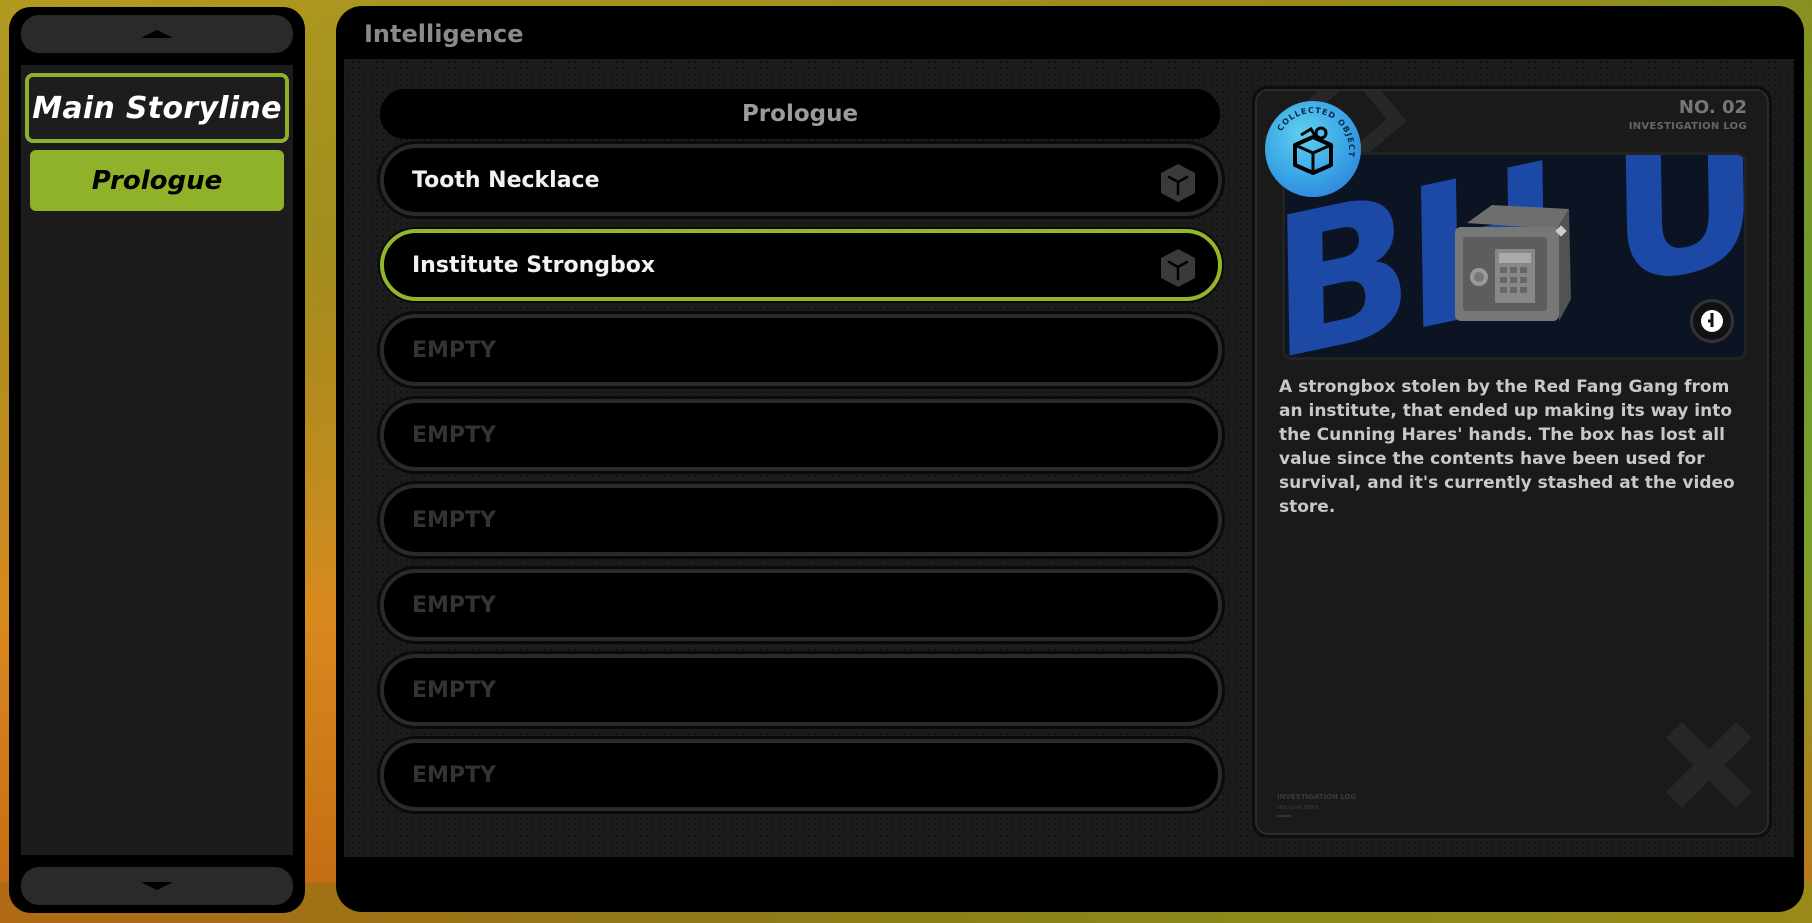 The image size is (1812, 923). I want to click on strongbox-image, so click(1513, 263).